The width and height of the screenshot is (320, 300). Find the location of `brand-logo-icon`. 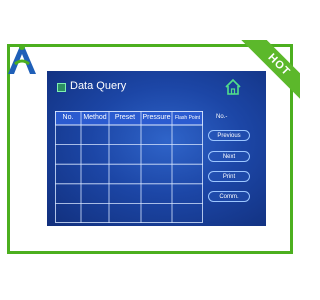

brand-logo-icon is located at coordinates (22, 59).